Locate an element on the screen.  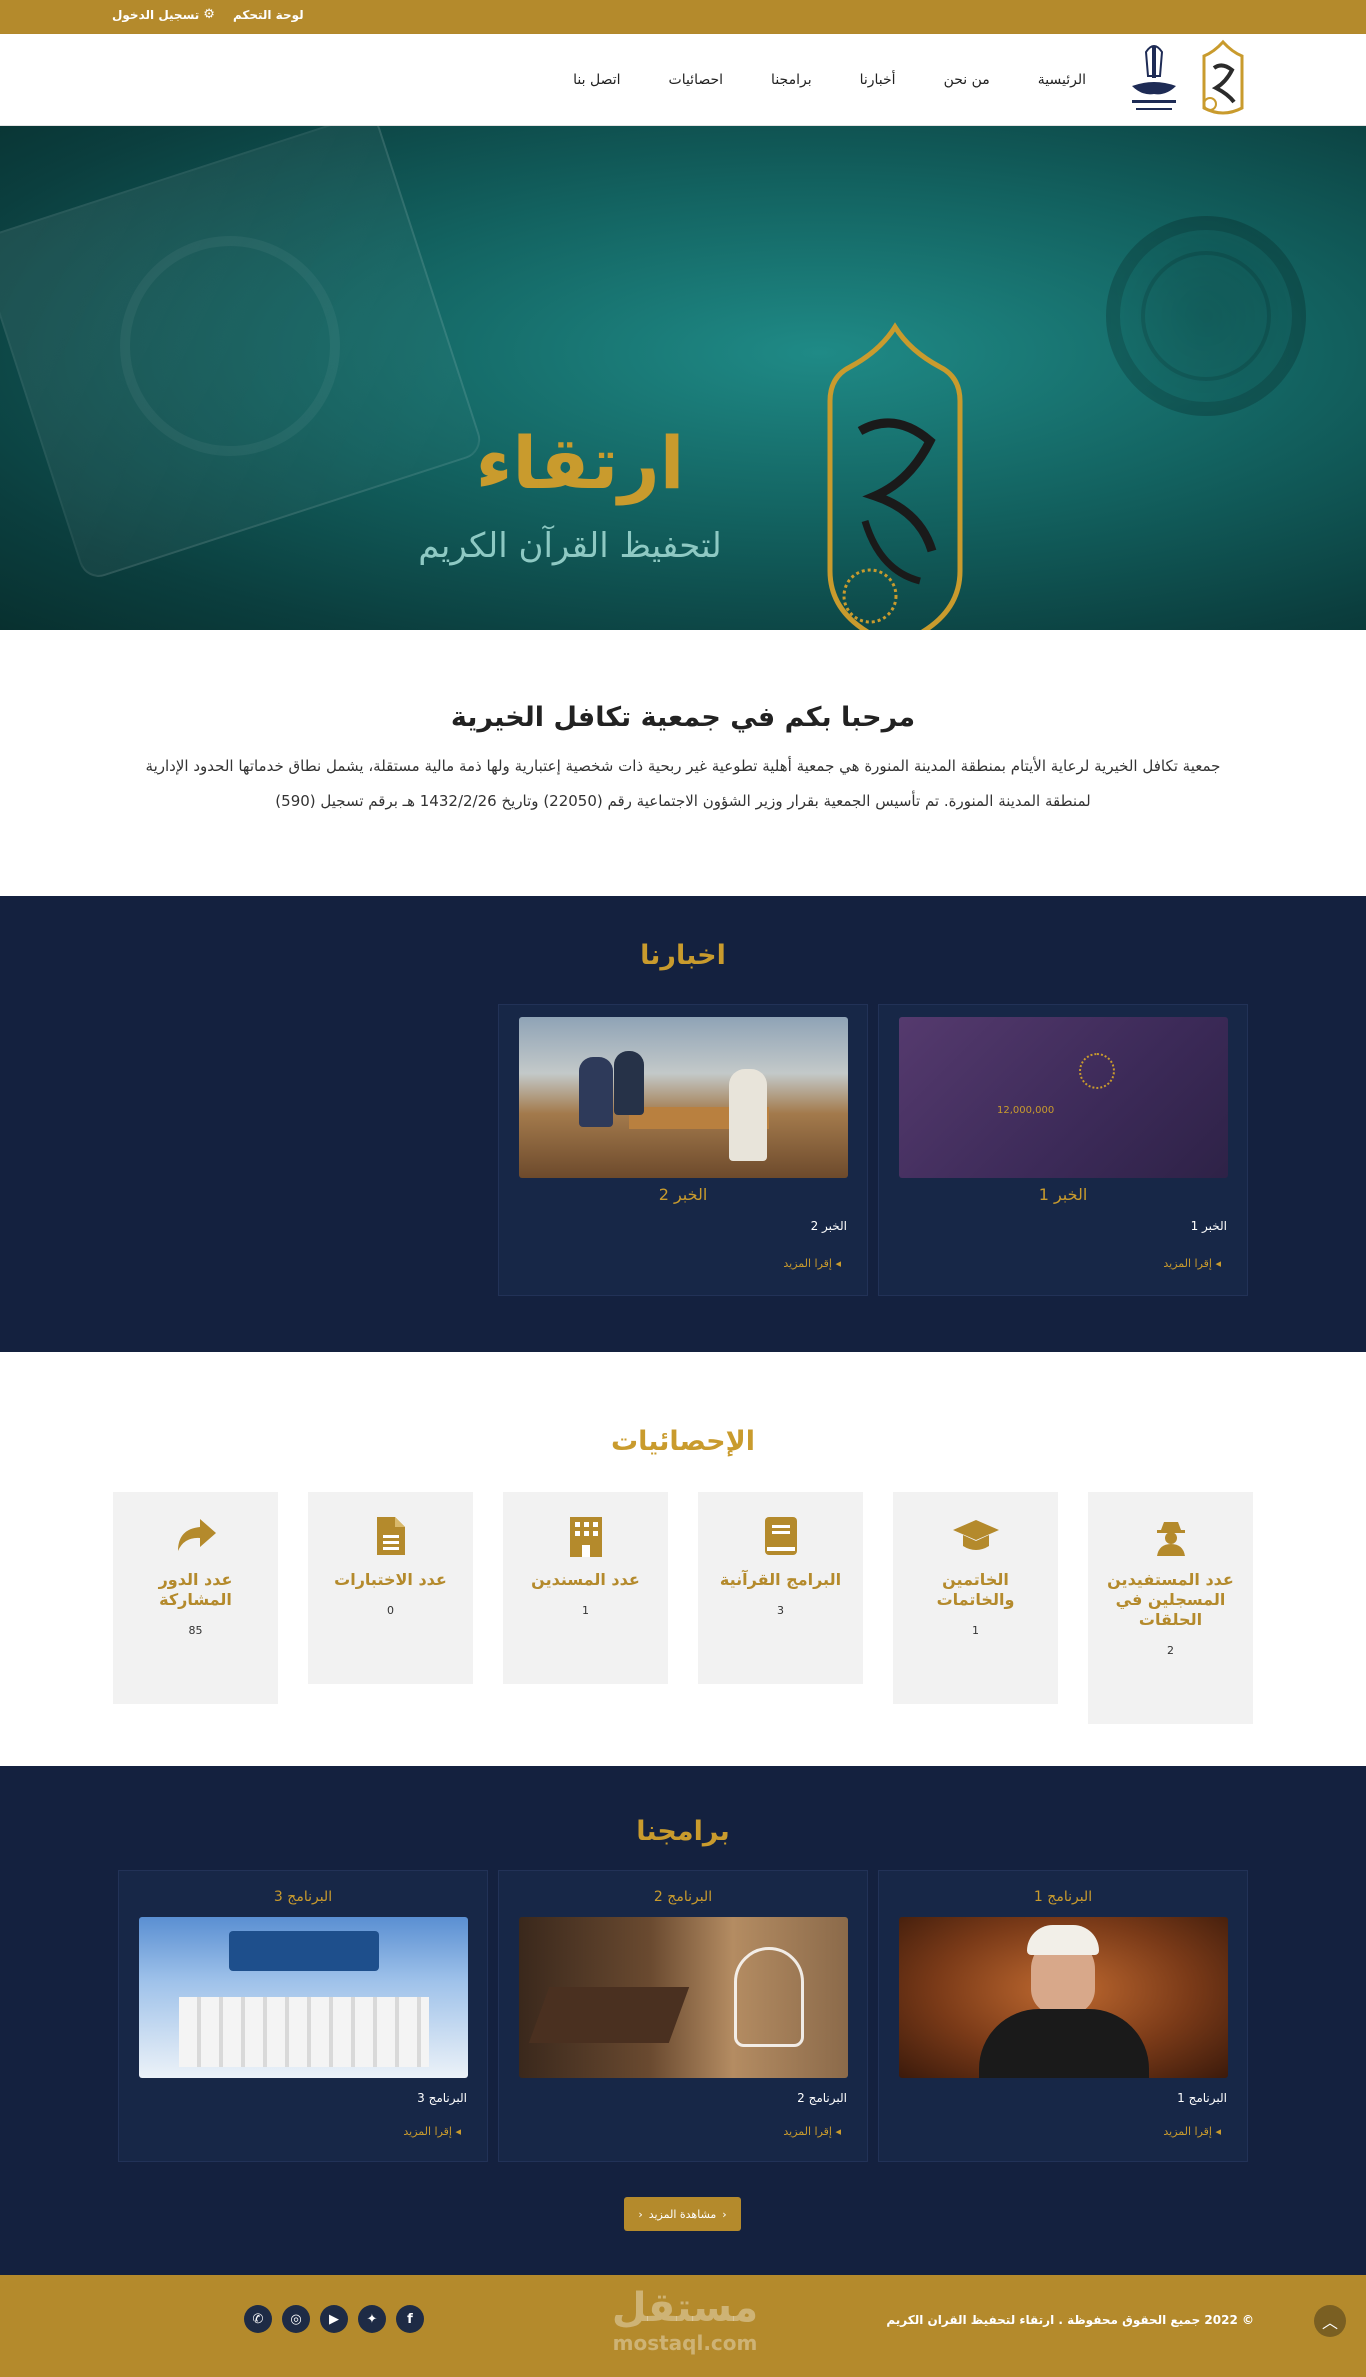
social-links: ✆ ◎ ▶ ✦ f is located at coordinates (334, 2319).